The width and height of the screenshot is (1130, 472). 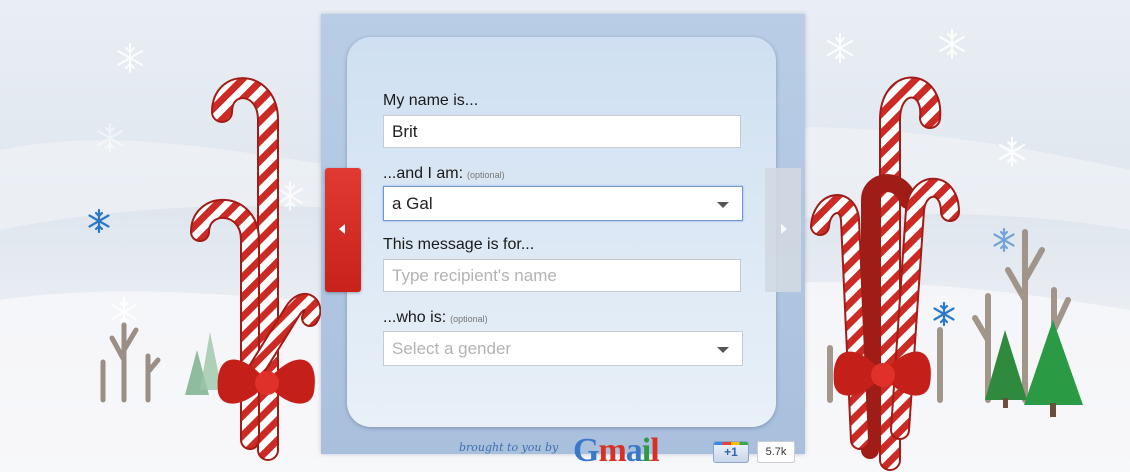 What do you see at coordinates (731, 443) in the screenshot?
I see `plus-one-color-bar` at bounding box center [731, 443].